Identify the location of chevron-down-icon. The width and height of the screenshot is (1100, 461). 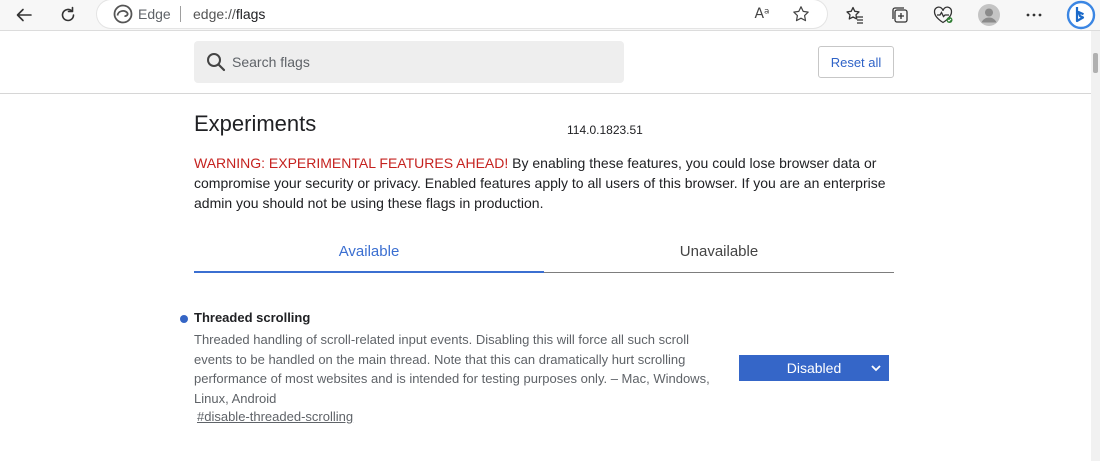
(876, 368).